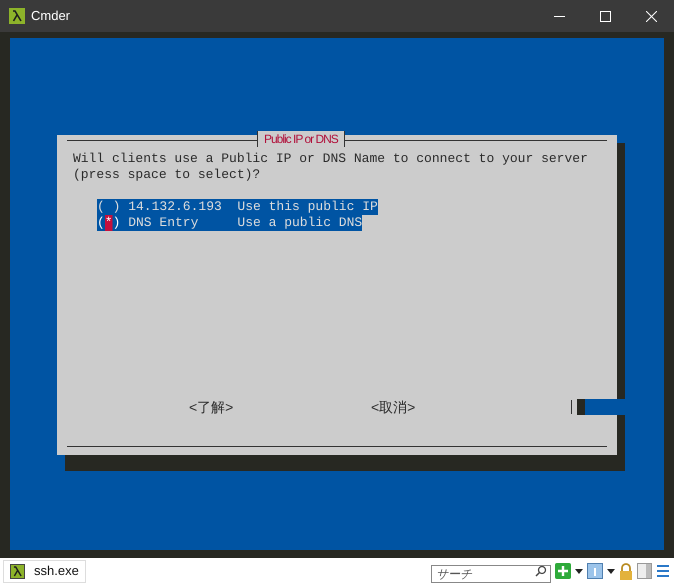 The image size is (674, 584). I want to click on console-tab: ssh.exe, so click(44, 571).